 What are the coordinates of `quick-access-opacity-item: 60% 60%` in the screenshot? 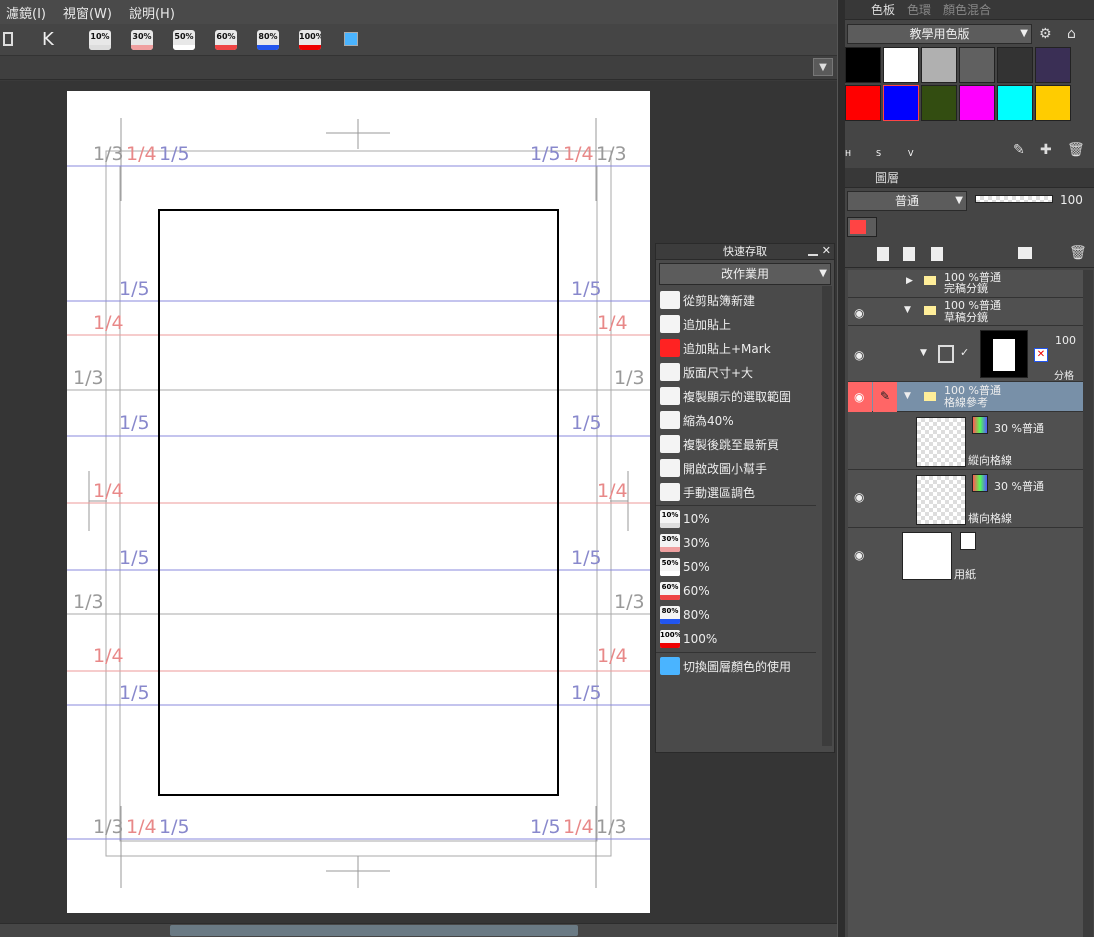 It's located at (736, 591).